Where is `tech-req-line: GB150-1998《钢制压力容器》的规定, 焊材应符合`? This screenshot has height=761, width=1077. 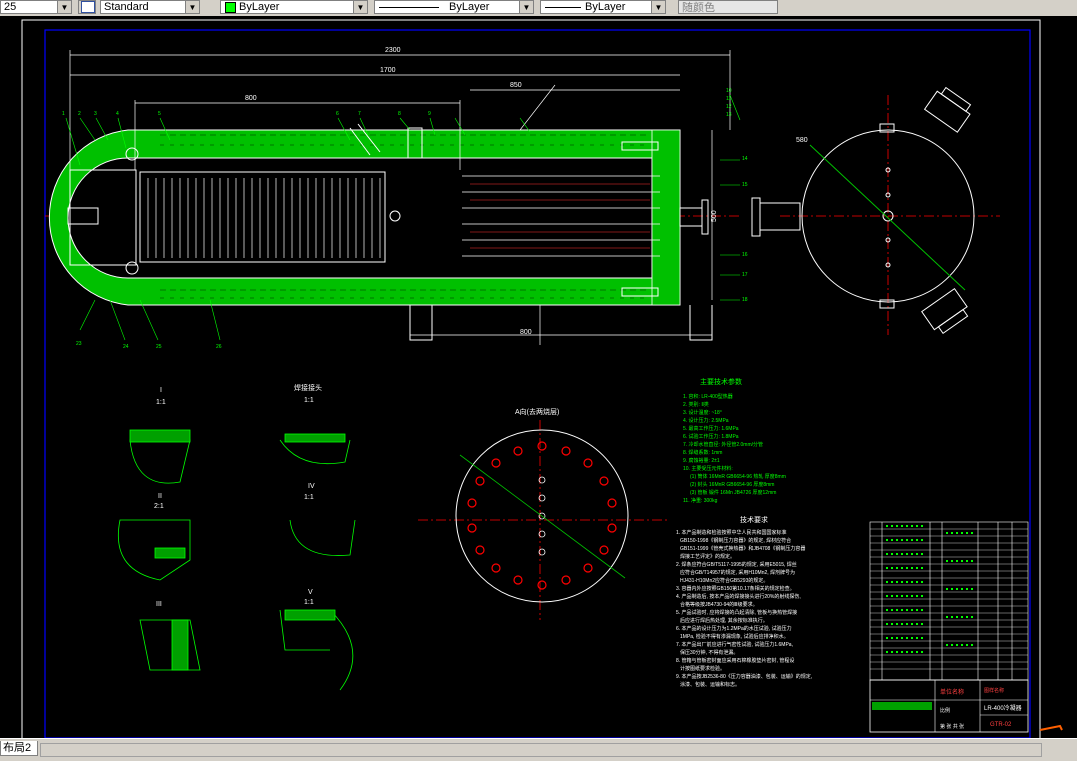
tech-req-line: GB150-1998《钢制压力容器》的规定, 焊材应符合 is located at coordinates (735, 540).